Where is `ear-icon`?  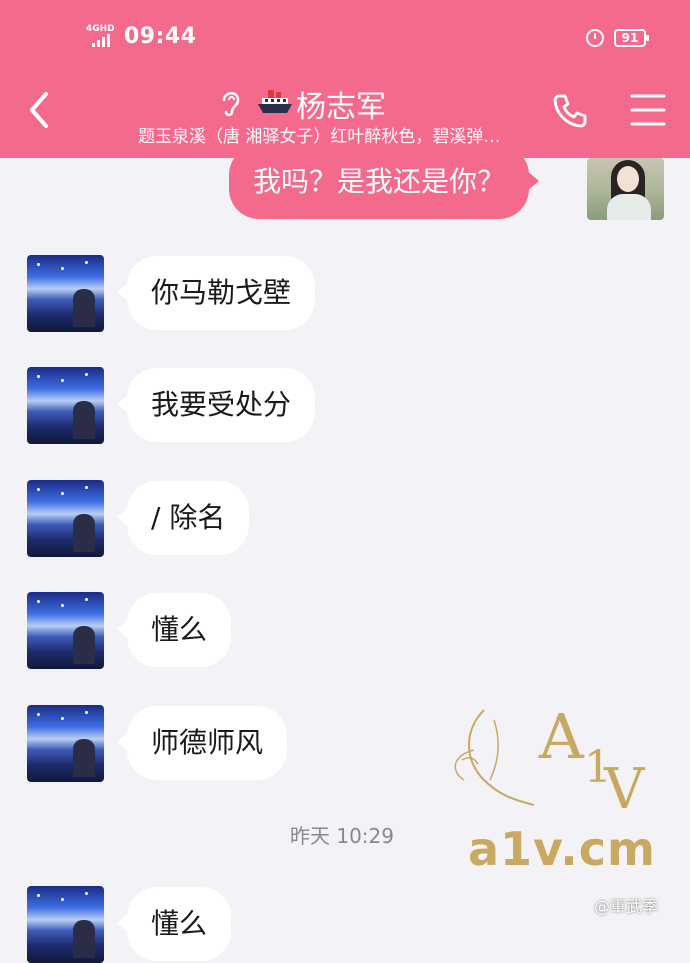
ear-icon is located at coordinates (230, 102).